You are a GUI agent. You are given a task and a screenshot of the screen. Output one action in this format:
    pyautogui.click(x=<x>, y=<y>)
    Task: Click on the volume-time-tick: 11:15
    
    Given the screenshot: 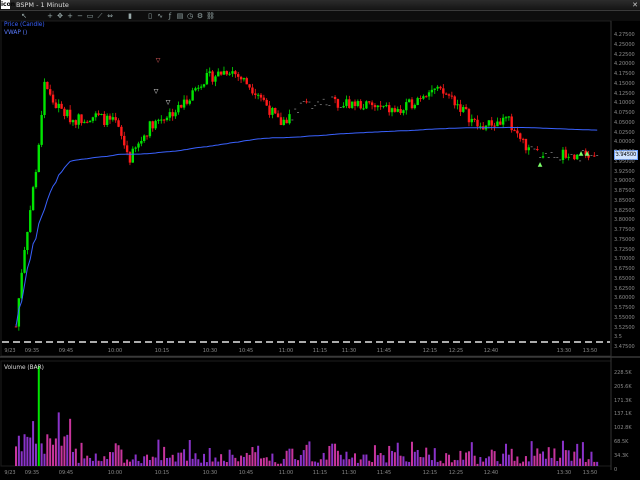 What is the action you would take?
    pyautogui.click(x=320, y=473)
    